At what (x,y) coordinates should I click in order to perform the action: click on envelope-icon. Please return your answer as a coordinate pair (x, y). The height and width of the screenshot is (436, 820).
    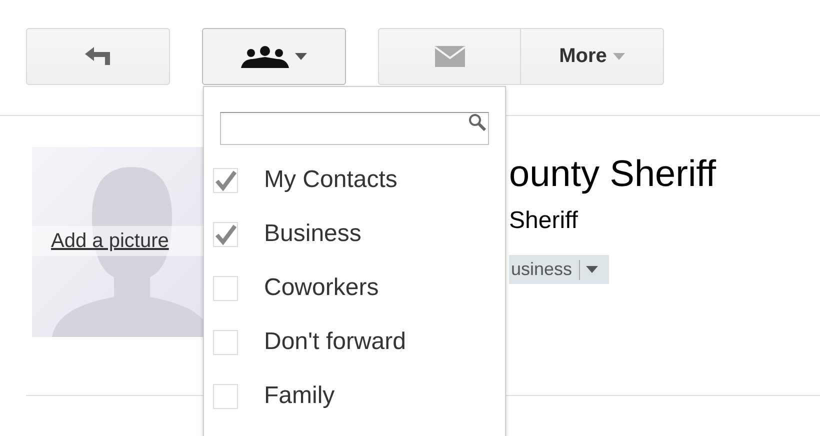
    Looking at the image, I should click on (449, 56).